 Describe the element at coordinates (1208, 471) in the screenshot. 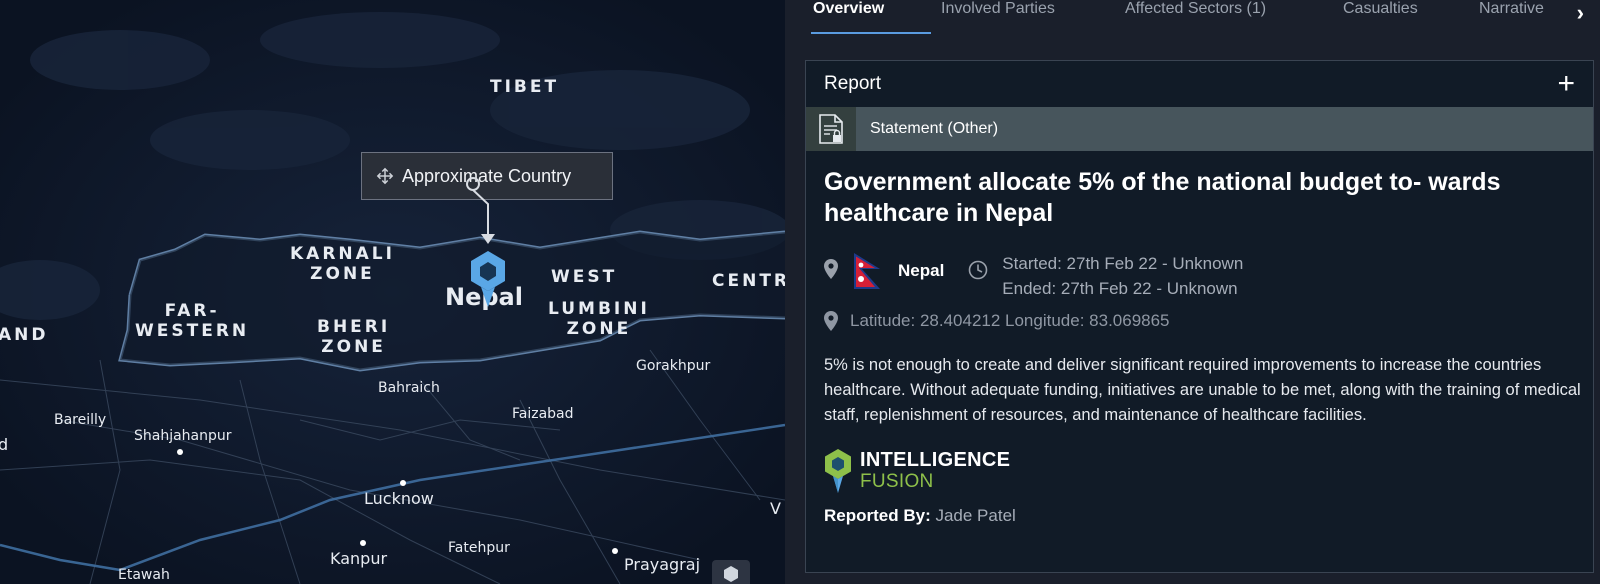

I see `intelligence-fusion-logo: INTELLIGENCE FUSION` at that location.